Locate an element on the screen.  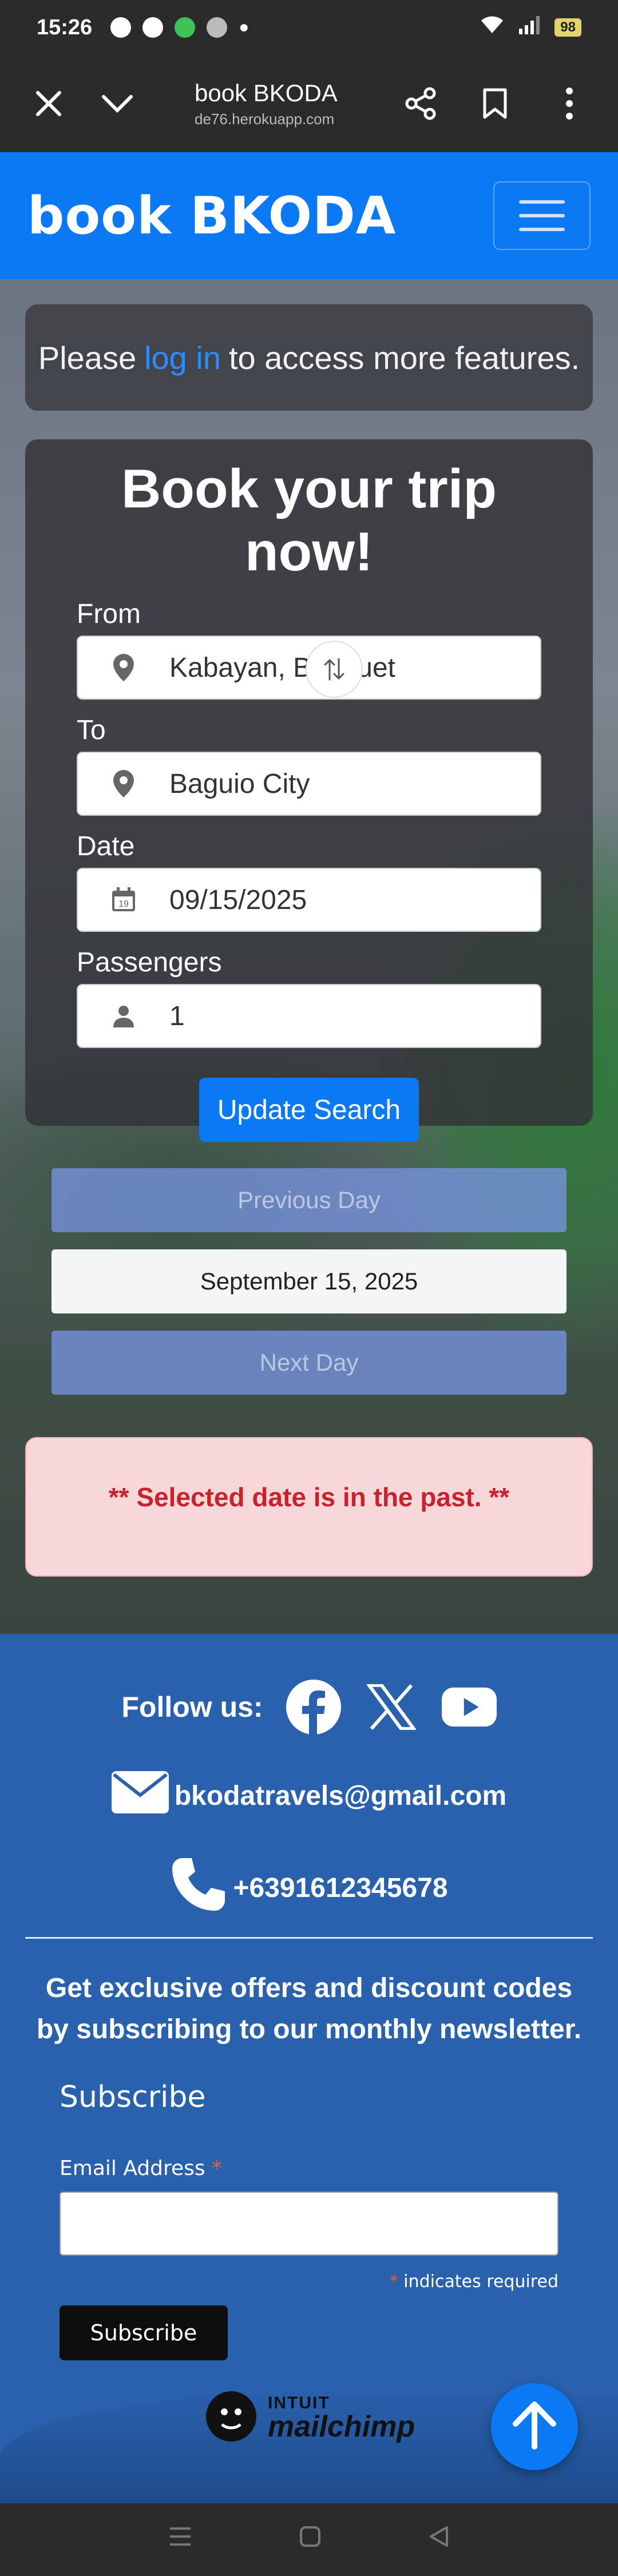
previous-day-button: Previous Day is located at coordinates (309, 1200).